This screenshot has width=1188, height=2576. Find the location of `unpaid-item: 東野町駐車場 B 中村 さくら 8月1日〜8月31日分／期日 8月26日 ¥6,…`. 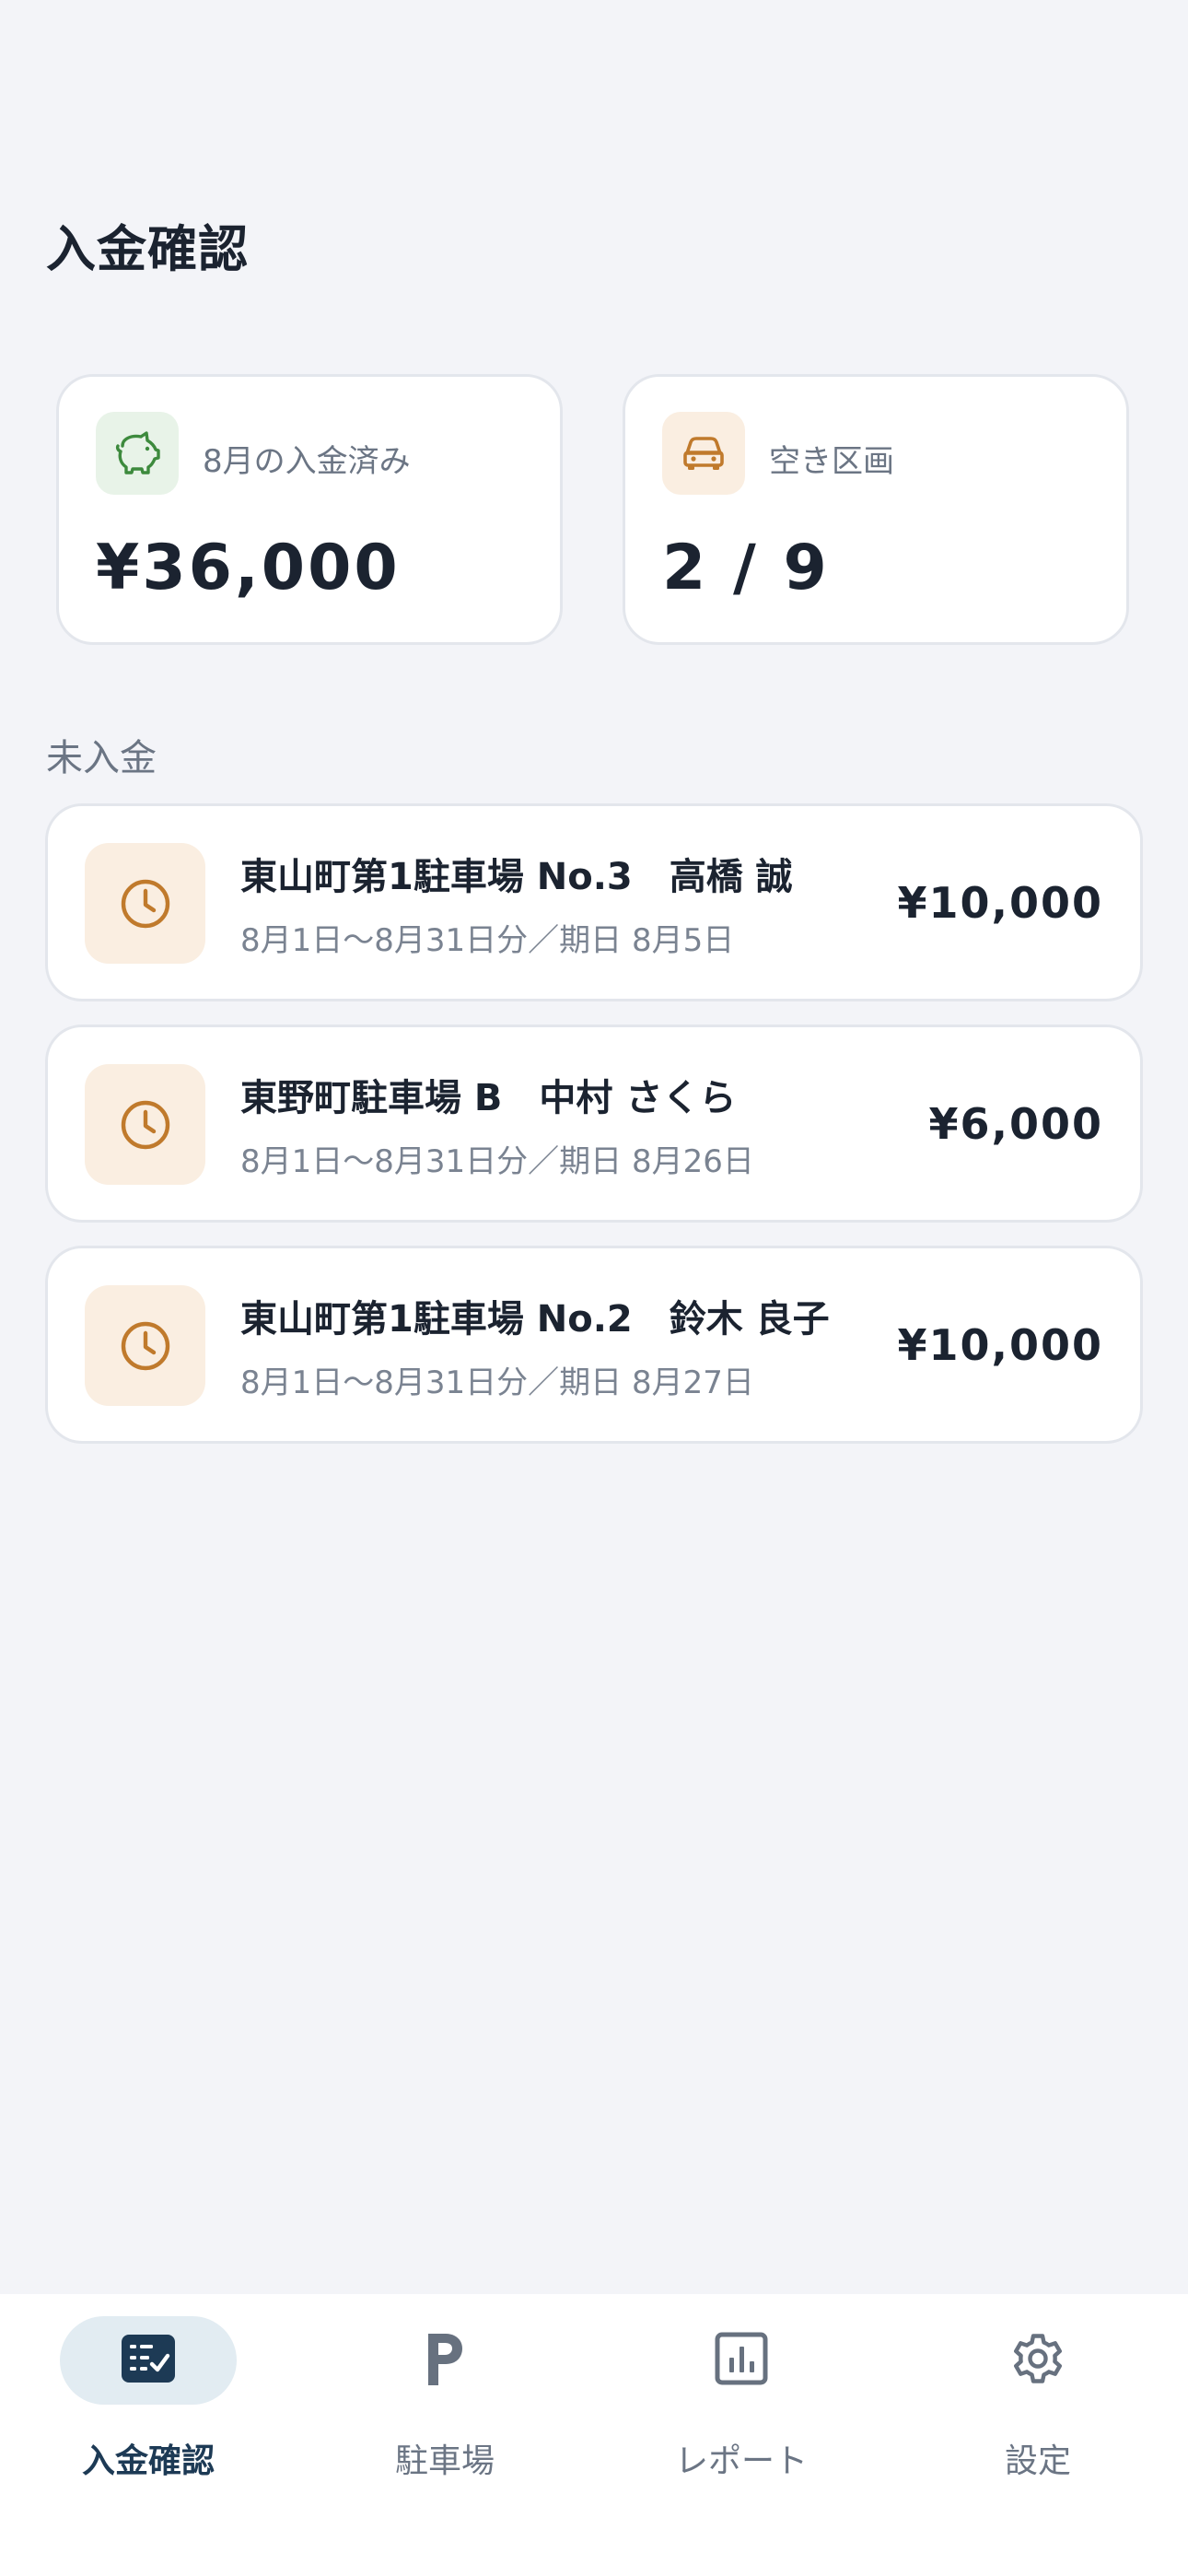

unpaid-item: 東野町駐車場 B 中村 さくら 8月1日〜8月31日分／期日 8月26日 ¥6,… is located at coordinates (594, 1124).